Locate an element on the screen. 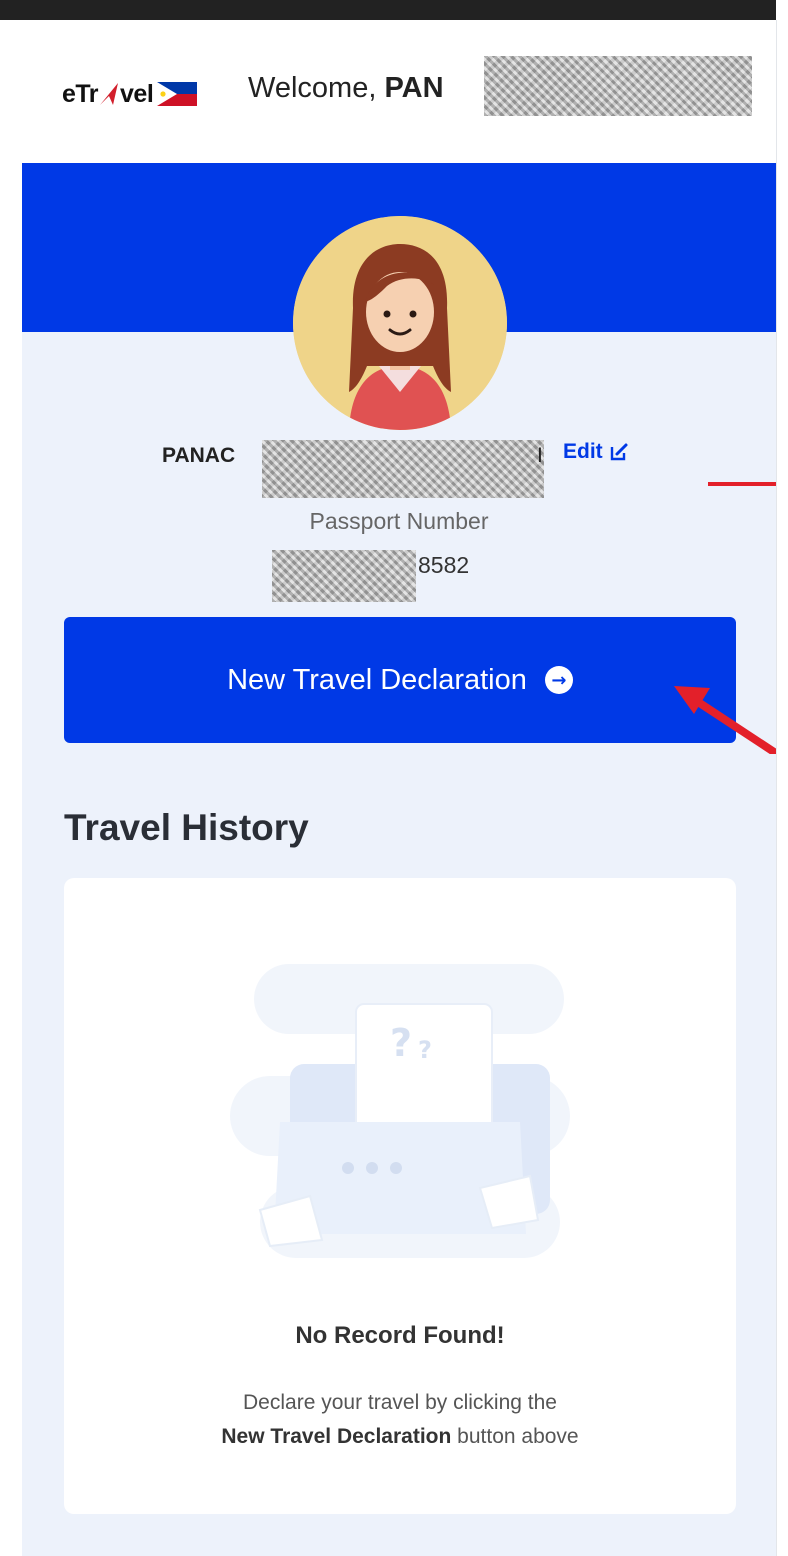 Image resolution: width=788 pixels, height=1556 pixels. profile-name-row: PANAC I Edit is located at coordinates (399, 468).